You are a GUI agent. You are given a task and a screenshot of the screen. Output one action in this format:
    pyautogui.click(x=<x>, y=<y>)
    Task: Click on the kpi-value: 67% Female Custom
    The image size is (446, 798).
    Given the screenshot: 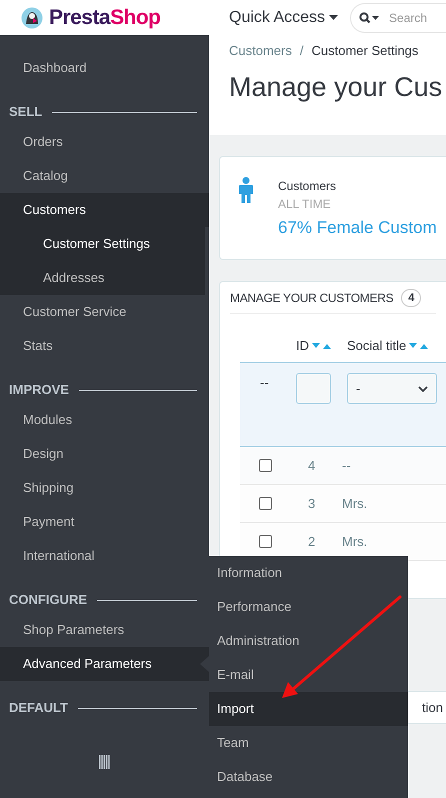 What is the action you would take?
    pyautogui.click(x=357, y=228)
    